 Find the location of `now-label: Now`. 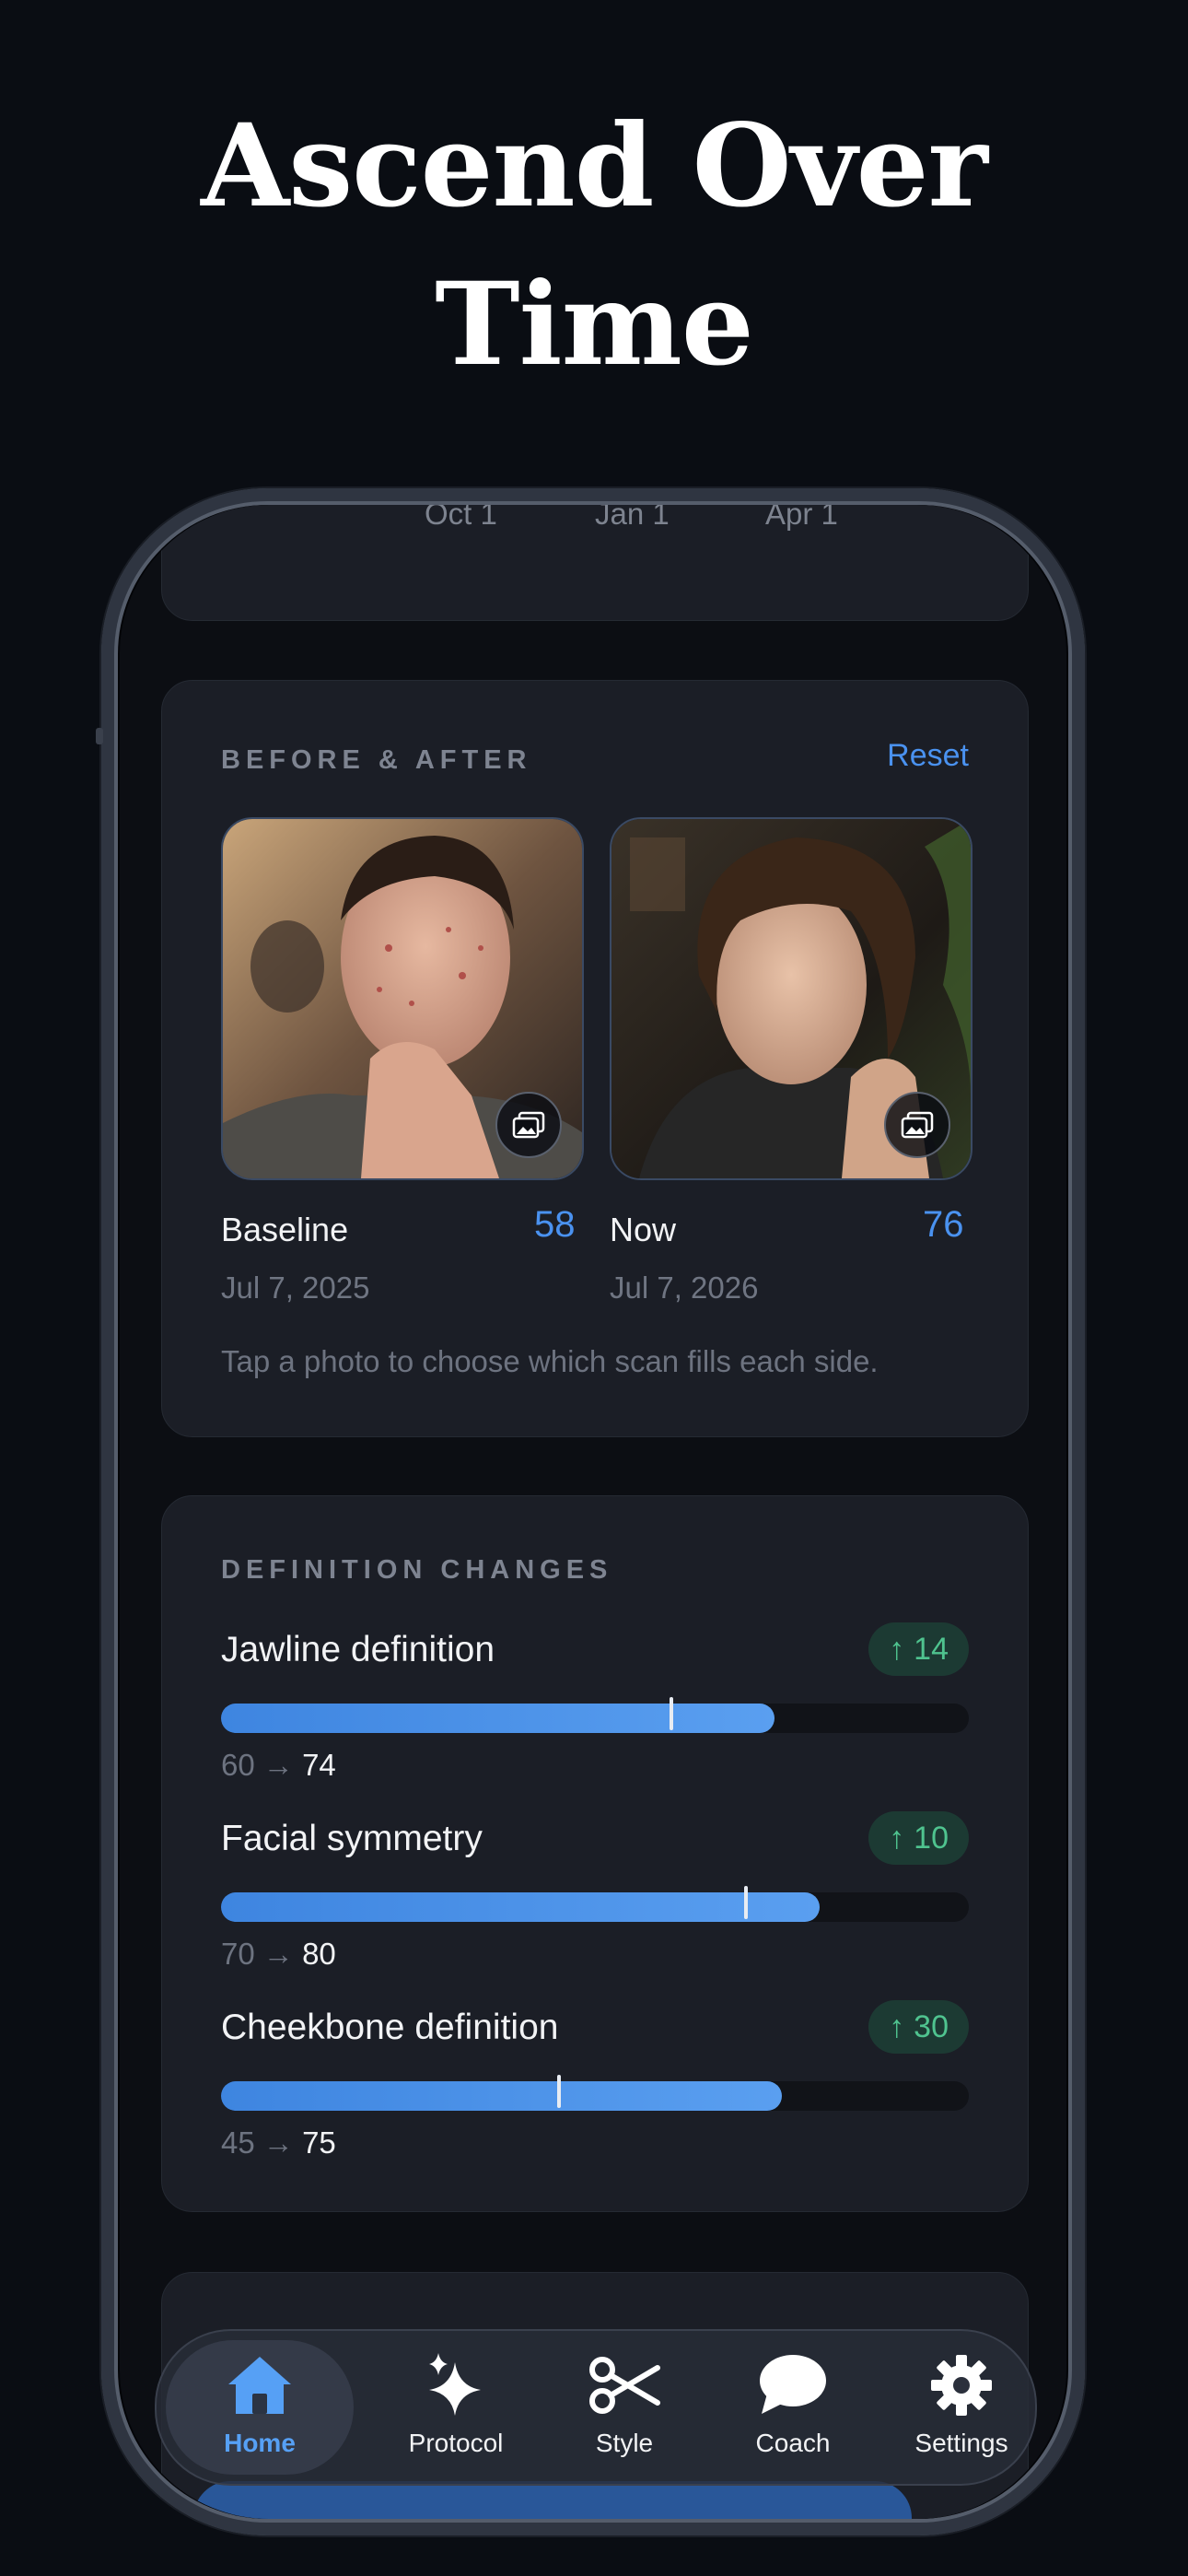

now-label: Now is located at coordinates (643, 1229).